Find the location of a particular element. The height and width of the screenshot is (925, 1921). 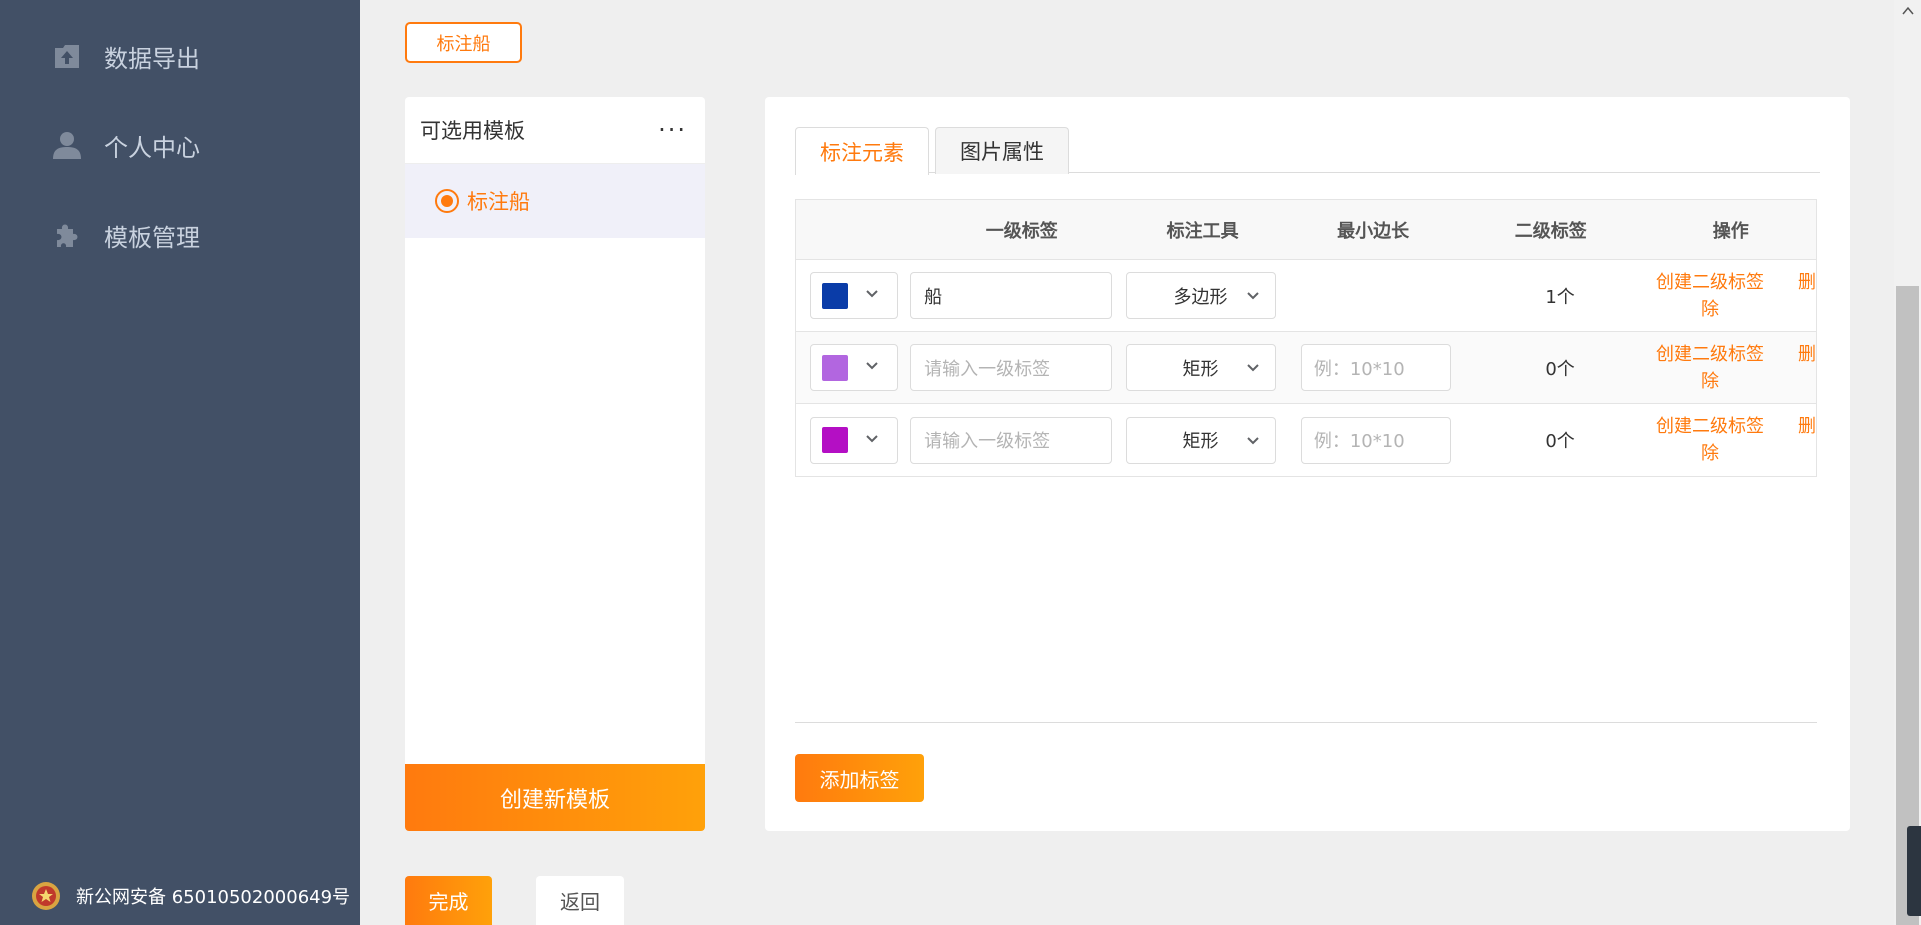

sidebar-item-label: 个人中心 is located at coordinates (152, 147).